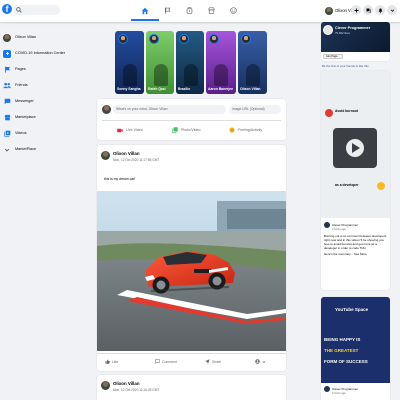 The image size is (400, 400). What do you see at coordinates (346, 361) in the screenshot?
I see `ad-line-3: FORM OF SUCCESS` at bounding box center [346, 361].